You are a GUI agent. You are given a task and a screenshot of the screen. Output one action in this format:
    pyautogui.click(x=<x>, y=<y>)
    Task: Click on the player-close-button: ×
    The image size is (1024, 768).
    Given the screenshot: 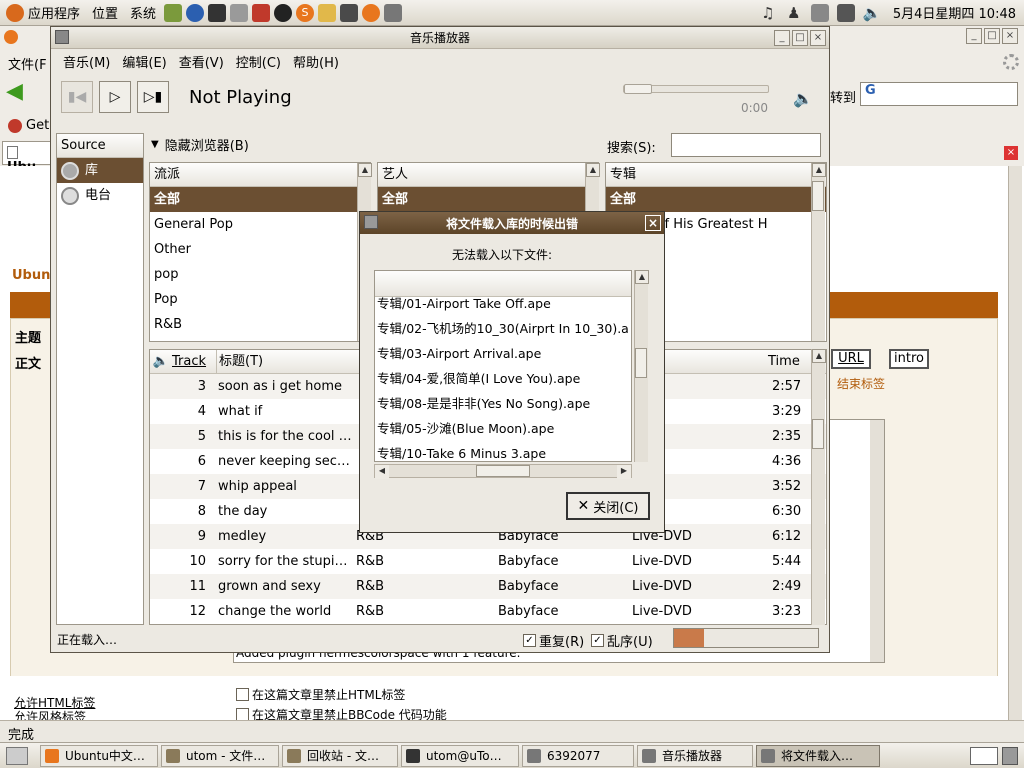 What is the action you would take?
    pyautogui.click(x=818, y=38)
    